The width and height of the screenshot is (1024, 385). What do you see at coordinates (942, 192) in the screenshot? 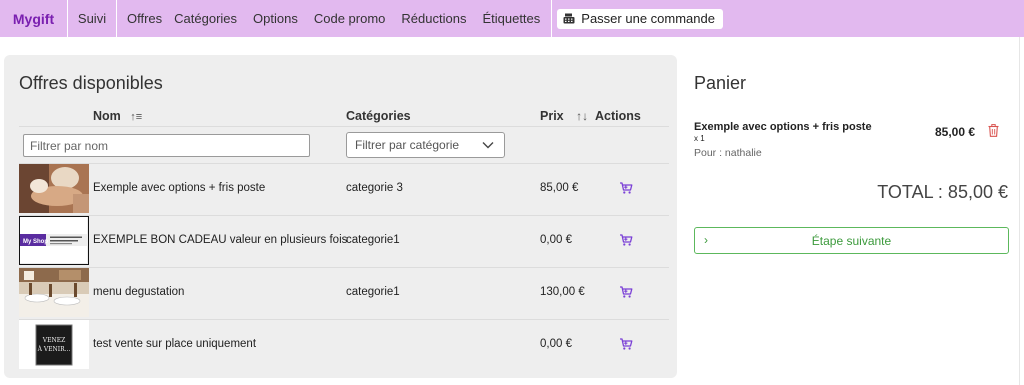
I see `cart-total: TOTAL : 85,00 €` at bounding box center [942, 192].